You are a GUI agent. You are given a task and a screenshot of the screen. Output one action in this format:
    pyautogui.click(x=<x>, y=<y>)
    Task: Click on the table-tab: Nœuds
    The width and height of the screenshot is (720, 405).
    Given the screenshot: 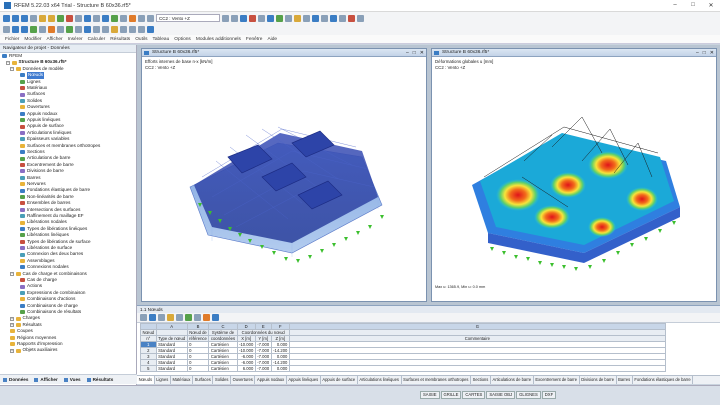 What is the action you would take?
    pyautogui.click(x=146, y=380)
    